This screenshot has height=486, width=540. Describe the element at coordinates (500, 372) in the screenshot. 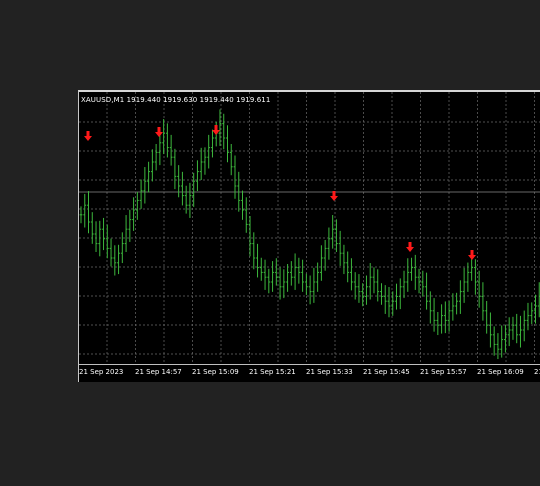

I see `time-label: 21 Sep 16:09` at that location.